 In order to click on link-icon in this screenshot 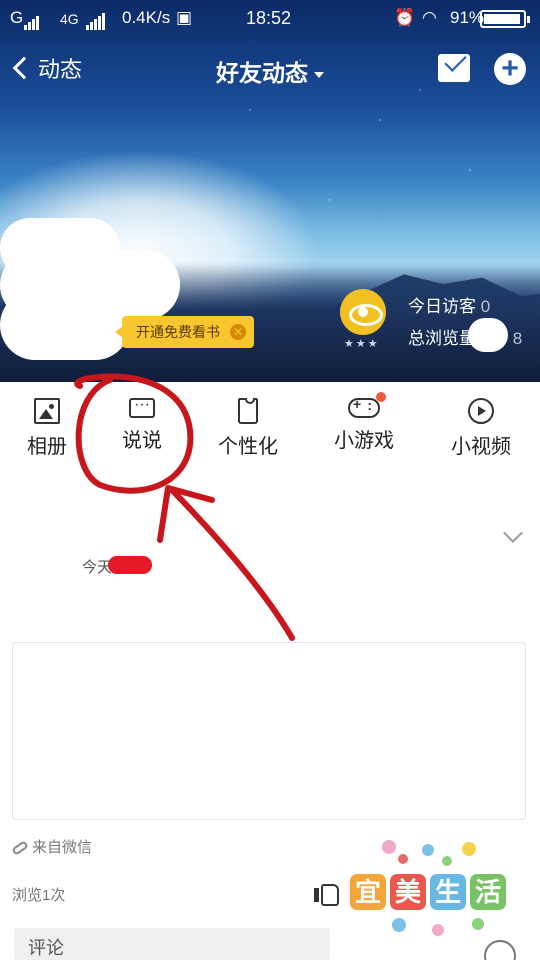, I will do `click(20, 848)`.